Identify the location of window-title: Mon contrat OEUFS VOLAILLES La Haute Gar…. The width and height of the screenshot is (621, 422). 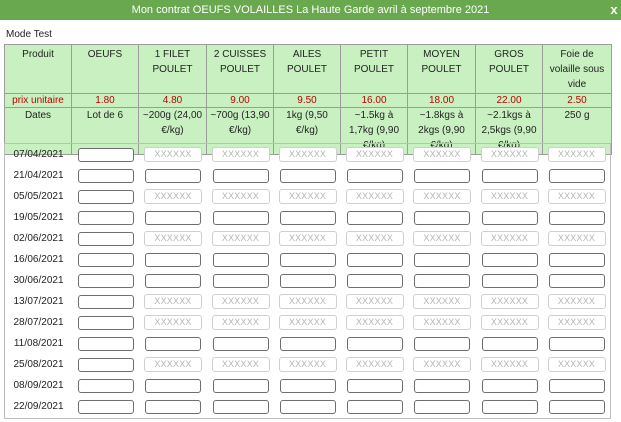
(310, 10).